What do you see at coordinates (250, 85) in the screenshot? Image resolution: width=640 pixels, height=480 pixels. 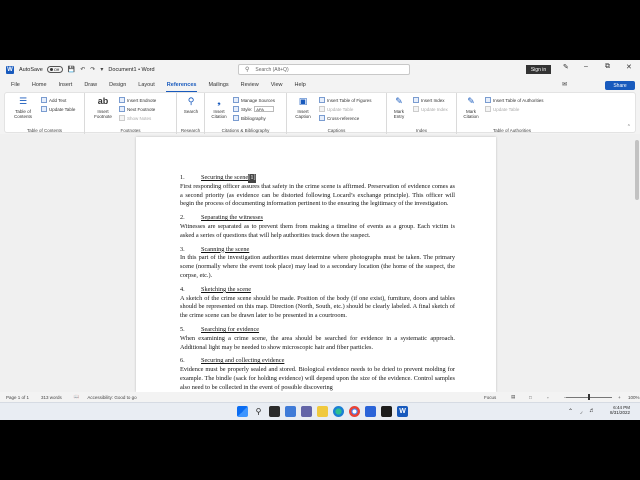 I see `tab-review: Review` at bounding box center [250, 85].